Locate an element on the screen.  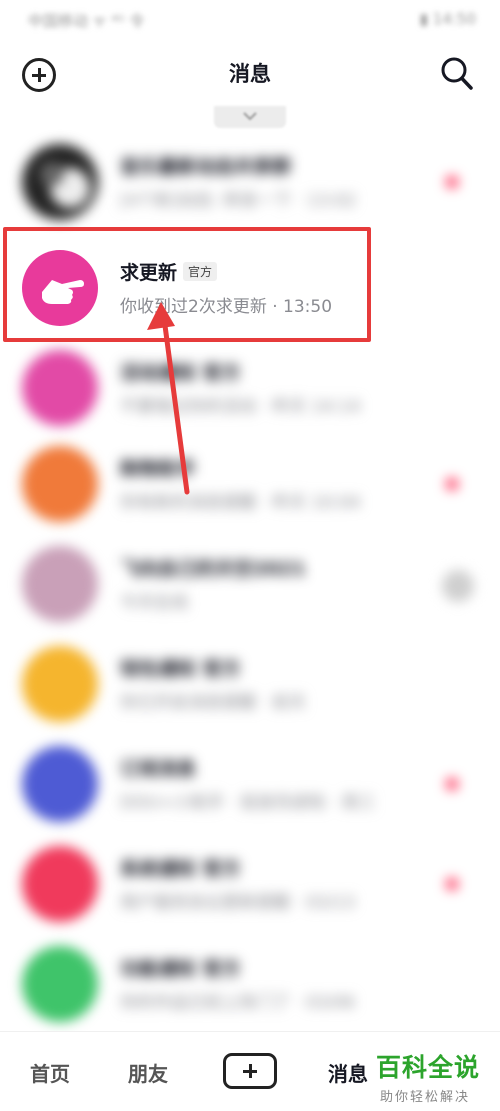
carrier-signal: 中国移动 ᯤ ⁴ᴳ 令 is located at coordinates (86, 21).